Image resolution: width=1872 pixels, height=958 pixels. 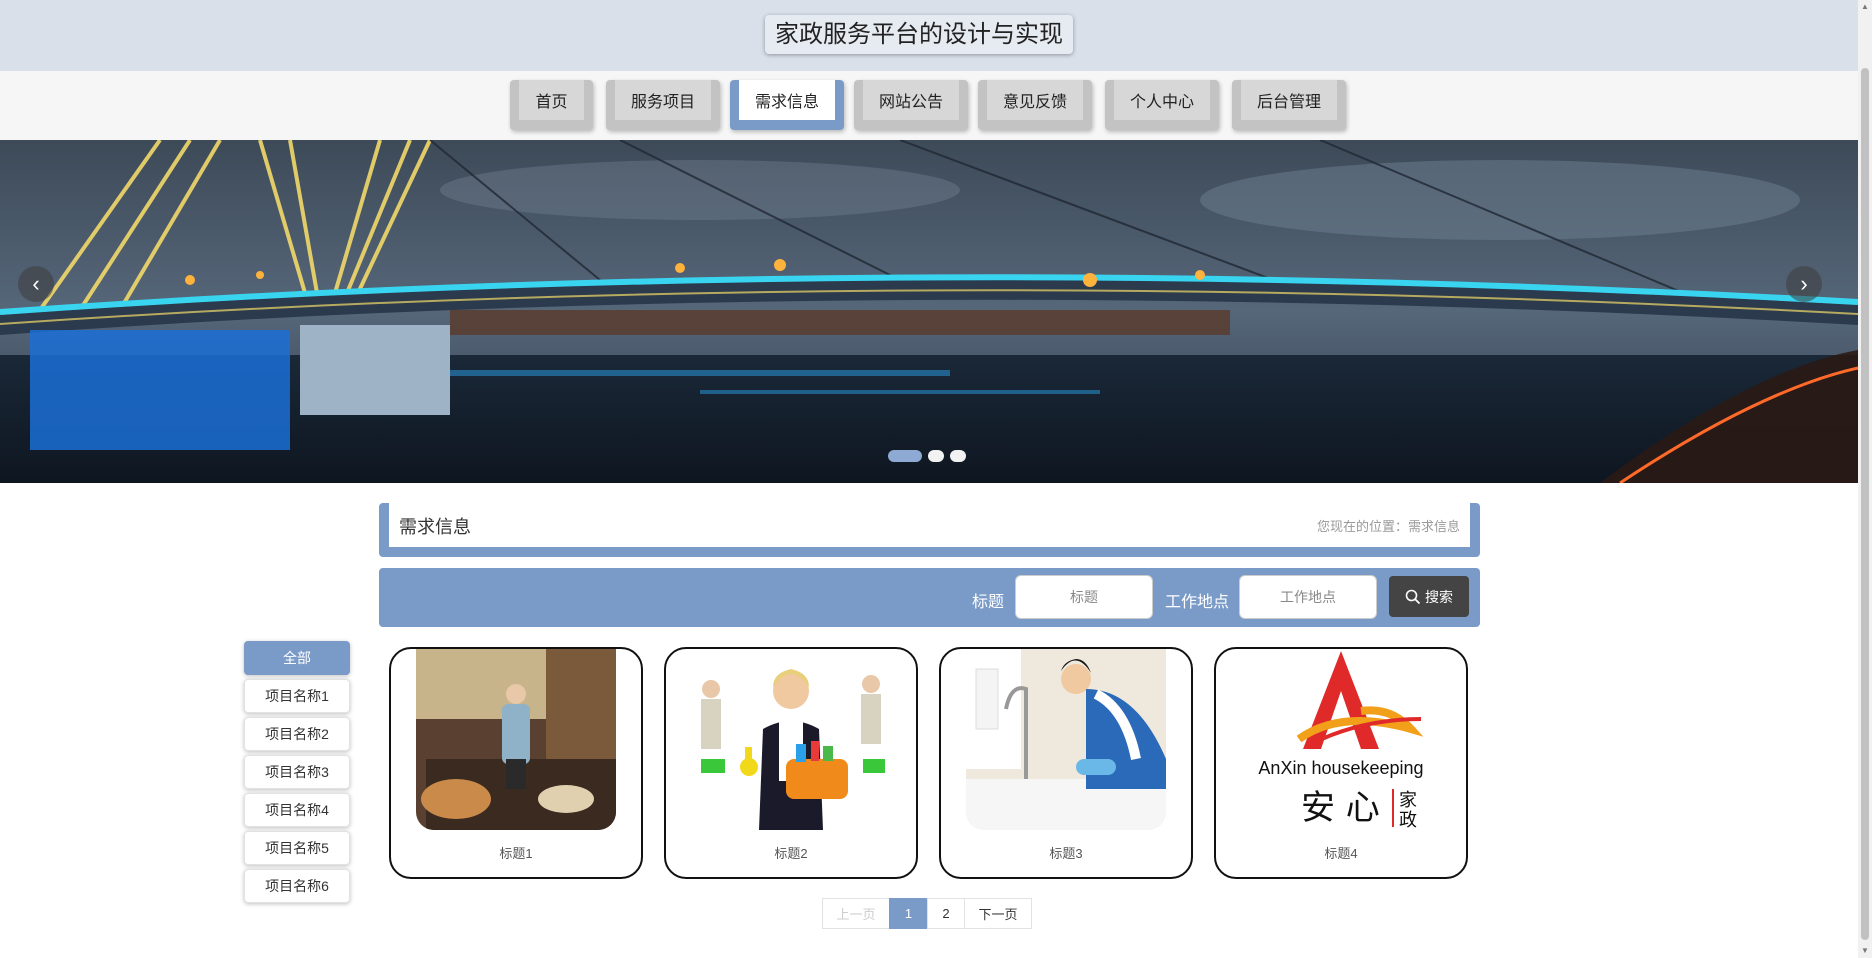 I want to click on nav-item-admin: 后台管理, so click(x=1289, y=105).